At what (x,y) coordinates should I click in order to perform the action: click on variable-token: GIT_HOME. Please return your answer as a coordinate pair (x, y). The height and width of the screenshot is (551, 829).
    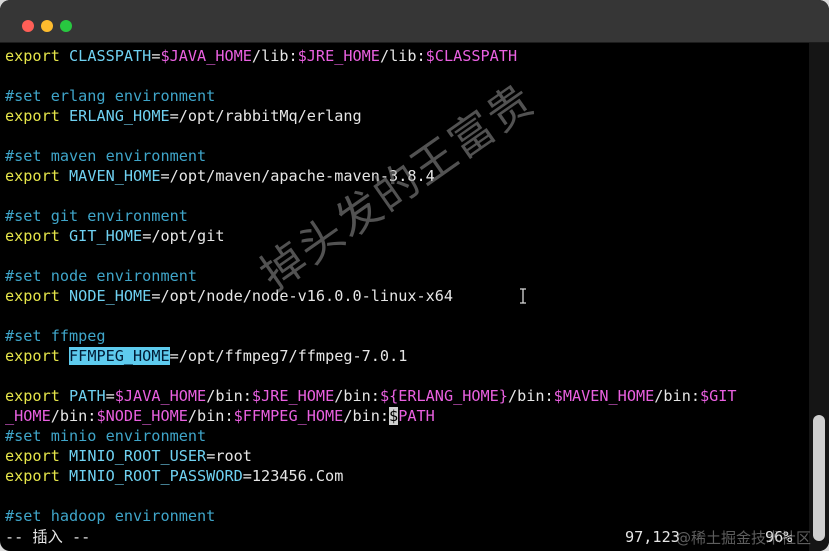
    Looking at the image, I should click on (106, 236).